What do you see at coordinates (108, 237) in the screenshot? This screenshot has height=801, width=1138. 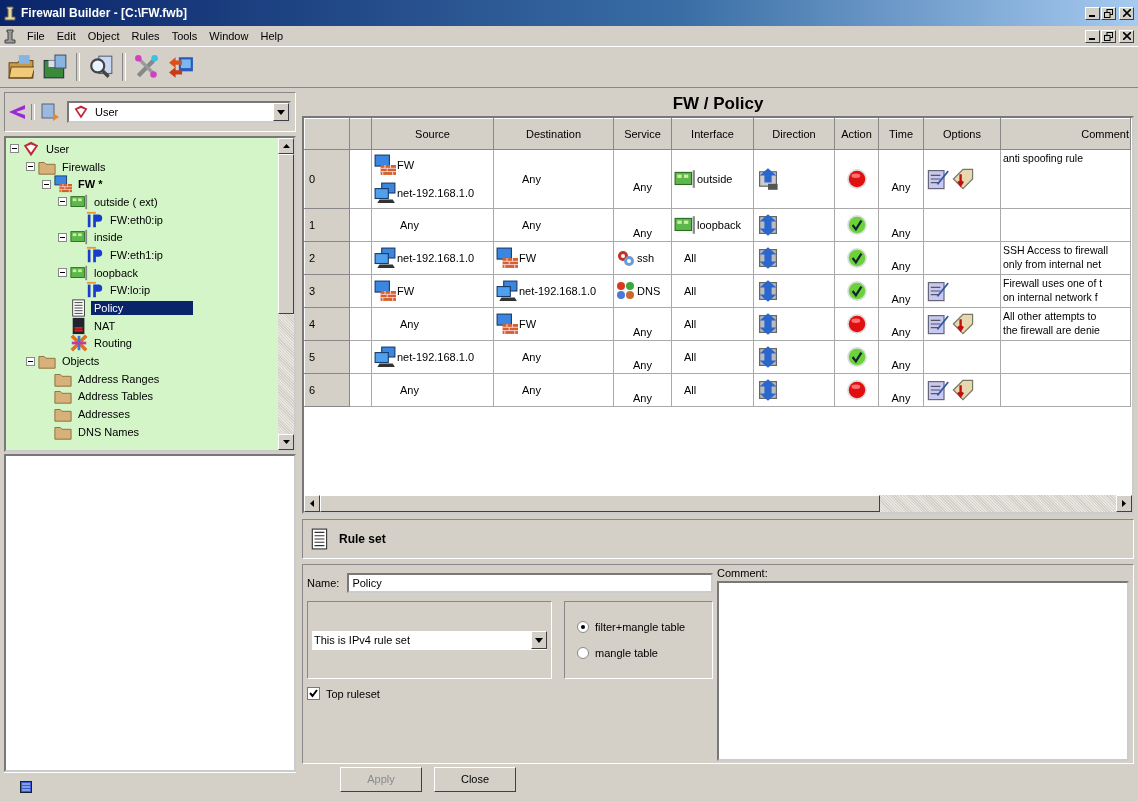 I see `tree-item: inside` at bounding box center [108, 237].